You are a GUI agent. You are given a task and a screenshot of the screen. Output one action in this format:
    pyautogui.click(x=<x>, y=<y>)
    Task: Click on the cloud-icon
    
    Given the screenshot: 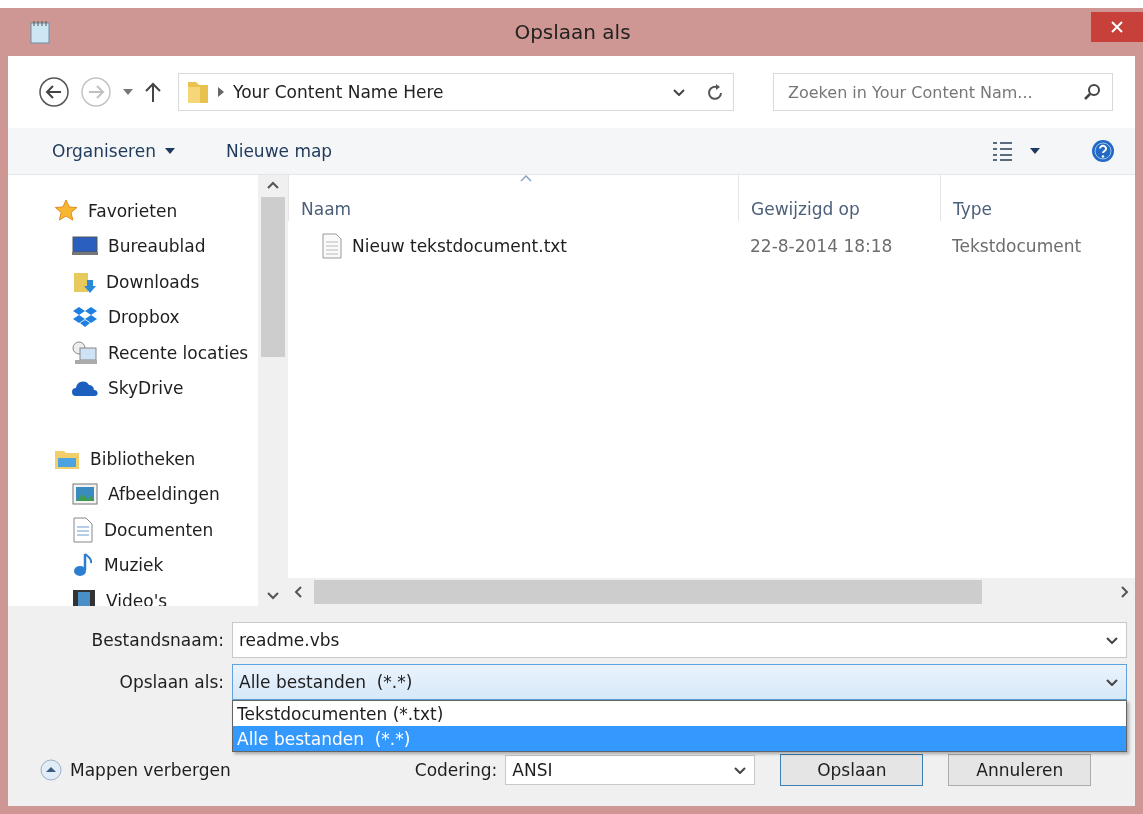 What is the action you would take?
    pyautogui.click(x=85, y=388)
    